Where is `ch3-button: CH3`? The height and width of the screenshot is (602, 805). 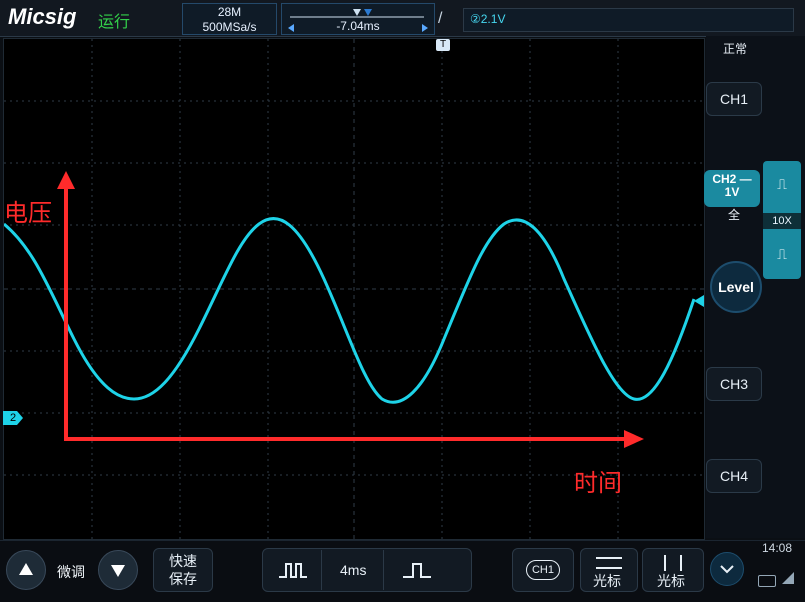 ch3-button: CH3 is located at coordinates (734, 384).